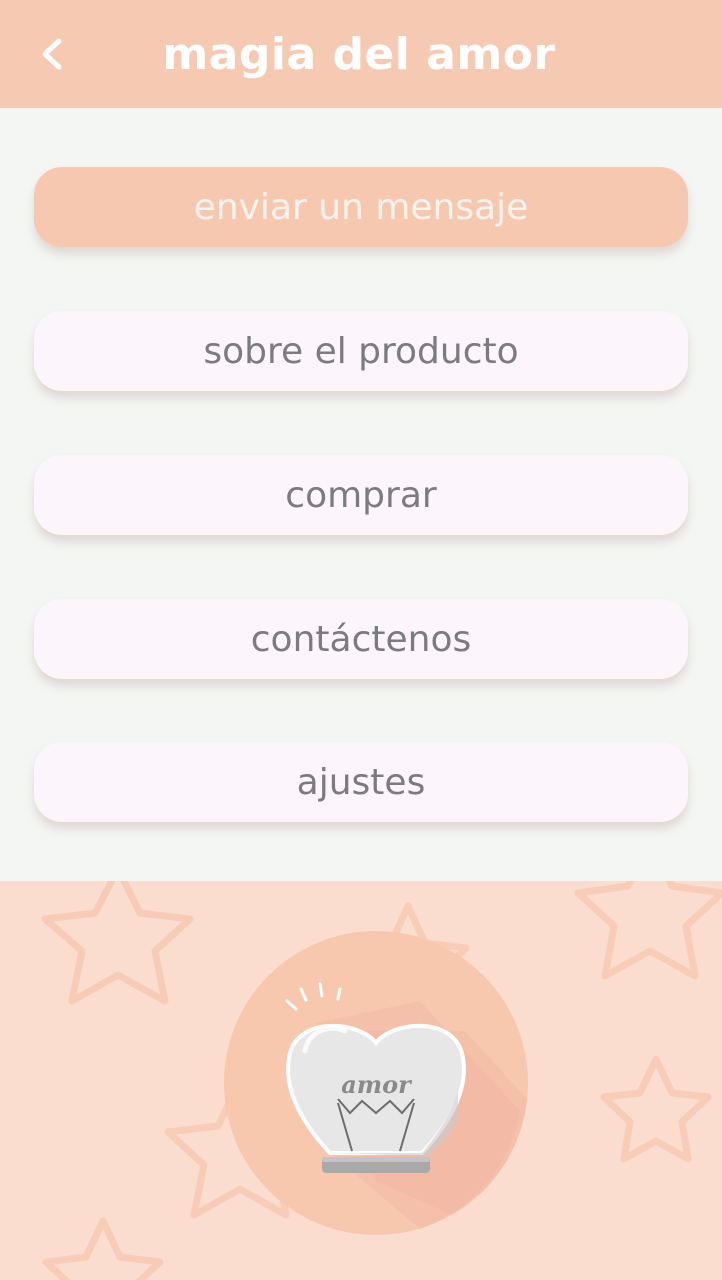 The image size is (722, 1280). I want to click on send-message-button: enviar un mensaje, so click(361, 207).